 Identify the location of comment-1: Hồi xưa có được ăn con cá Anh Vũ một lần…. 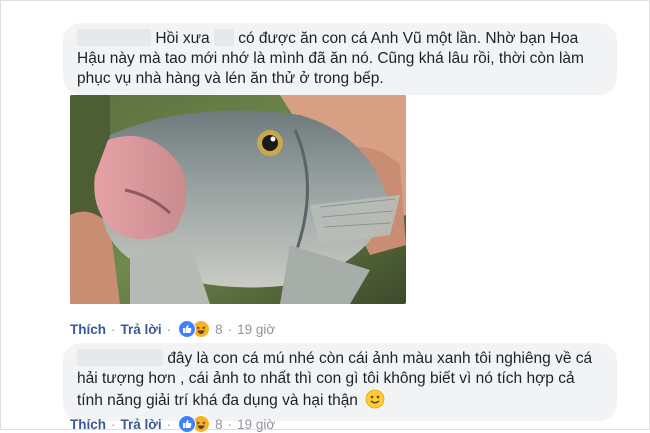
(350, 59).